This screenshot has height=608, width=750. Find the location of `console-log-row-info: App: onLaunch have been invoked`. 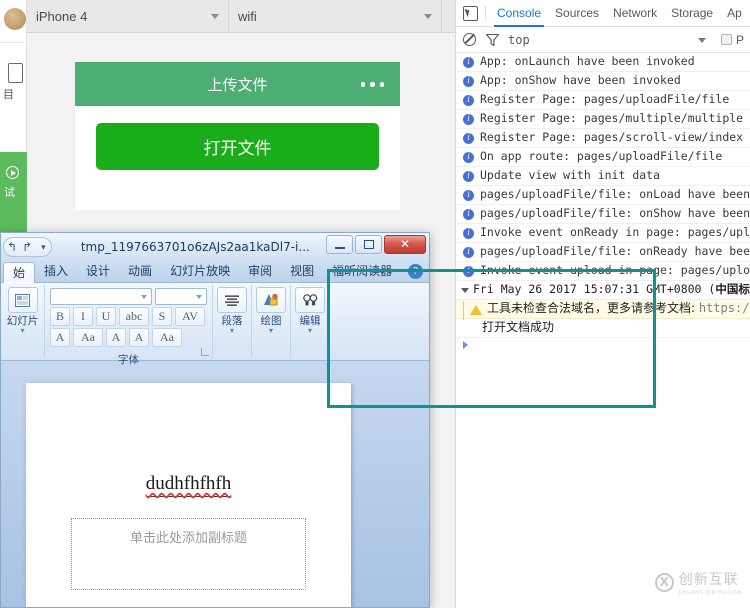

console-log-row-info: App: onLaunch have been invoked is located at coordinates (603, 62).